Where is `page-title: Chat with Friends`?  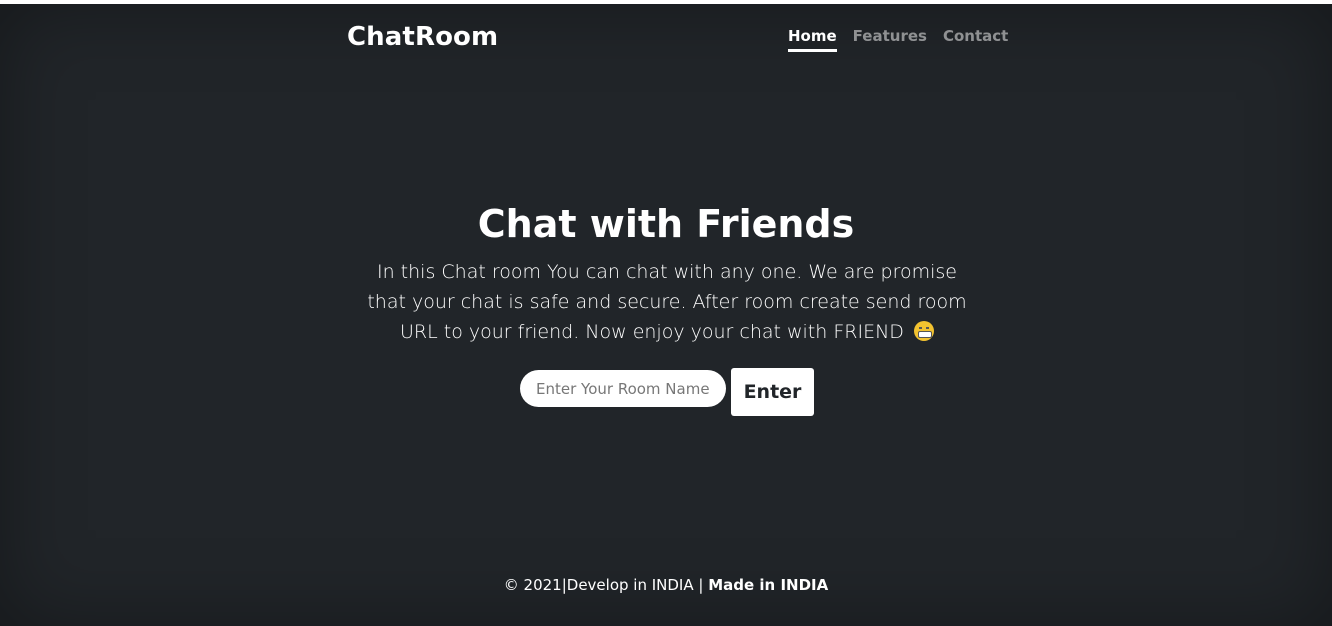 page-title: Chat with Friends is located at coordinates (666, 224).